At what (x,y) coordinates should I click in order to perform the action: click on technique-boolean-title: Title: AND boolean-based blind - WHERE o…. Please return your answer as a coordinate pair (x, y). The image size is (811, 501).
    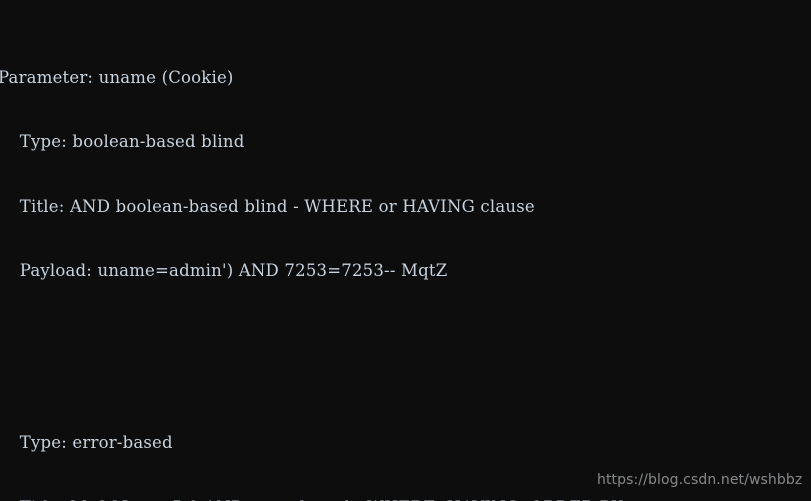
    Looking at the image, I should click on (267, 206).